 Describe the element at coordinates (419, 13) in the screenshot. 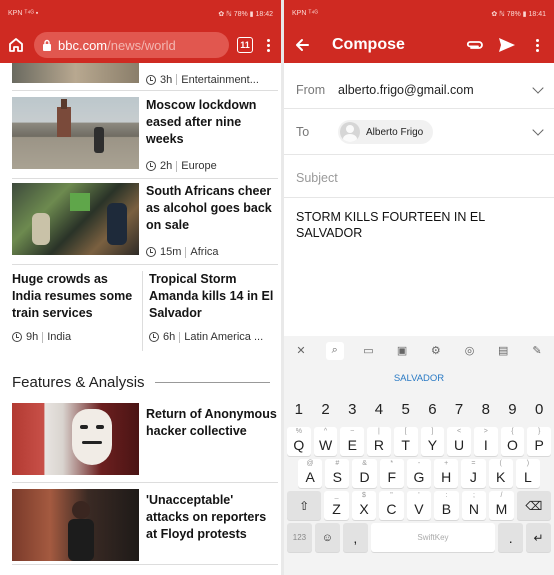

I see `status-bar: KPN ᵀ⁴ᴳ ✿ ℕ 78% ▮ 18:41` at that location.